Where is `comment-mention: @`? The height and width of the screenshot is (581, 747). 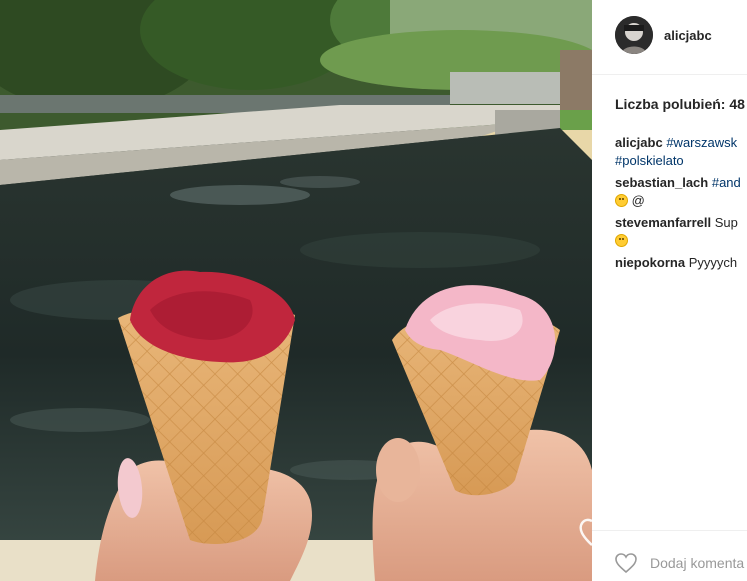 comment-mention: @ is located at coordinates (638, 200).